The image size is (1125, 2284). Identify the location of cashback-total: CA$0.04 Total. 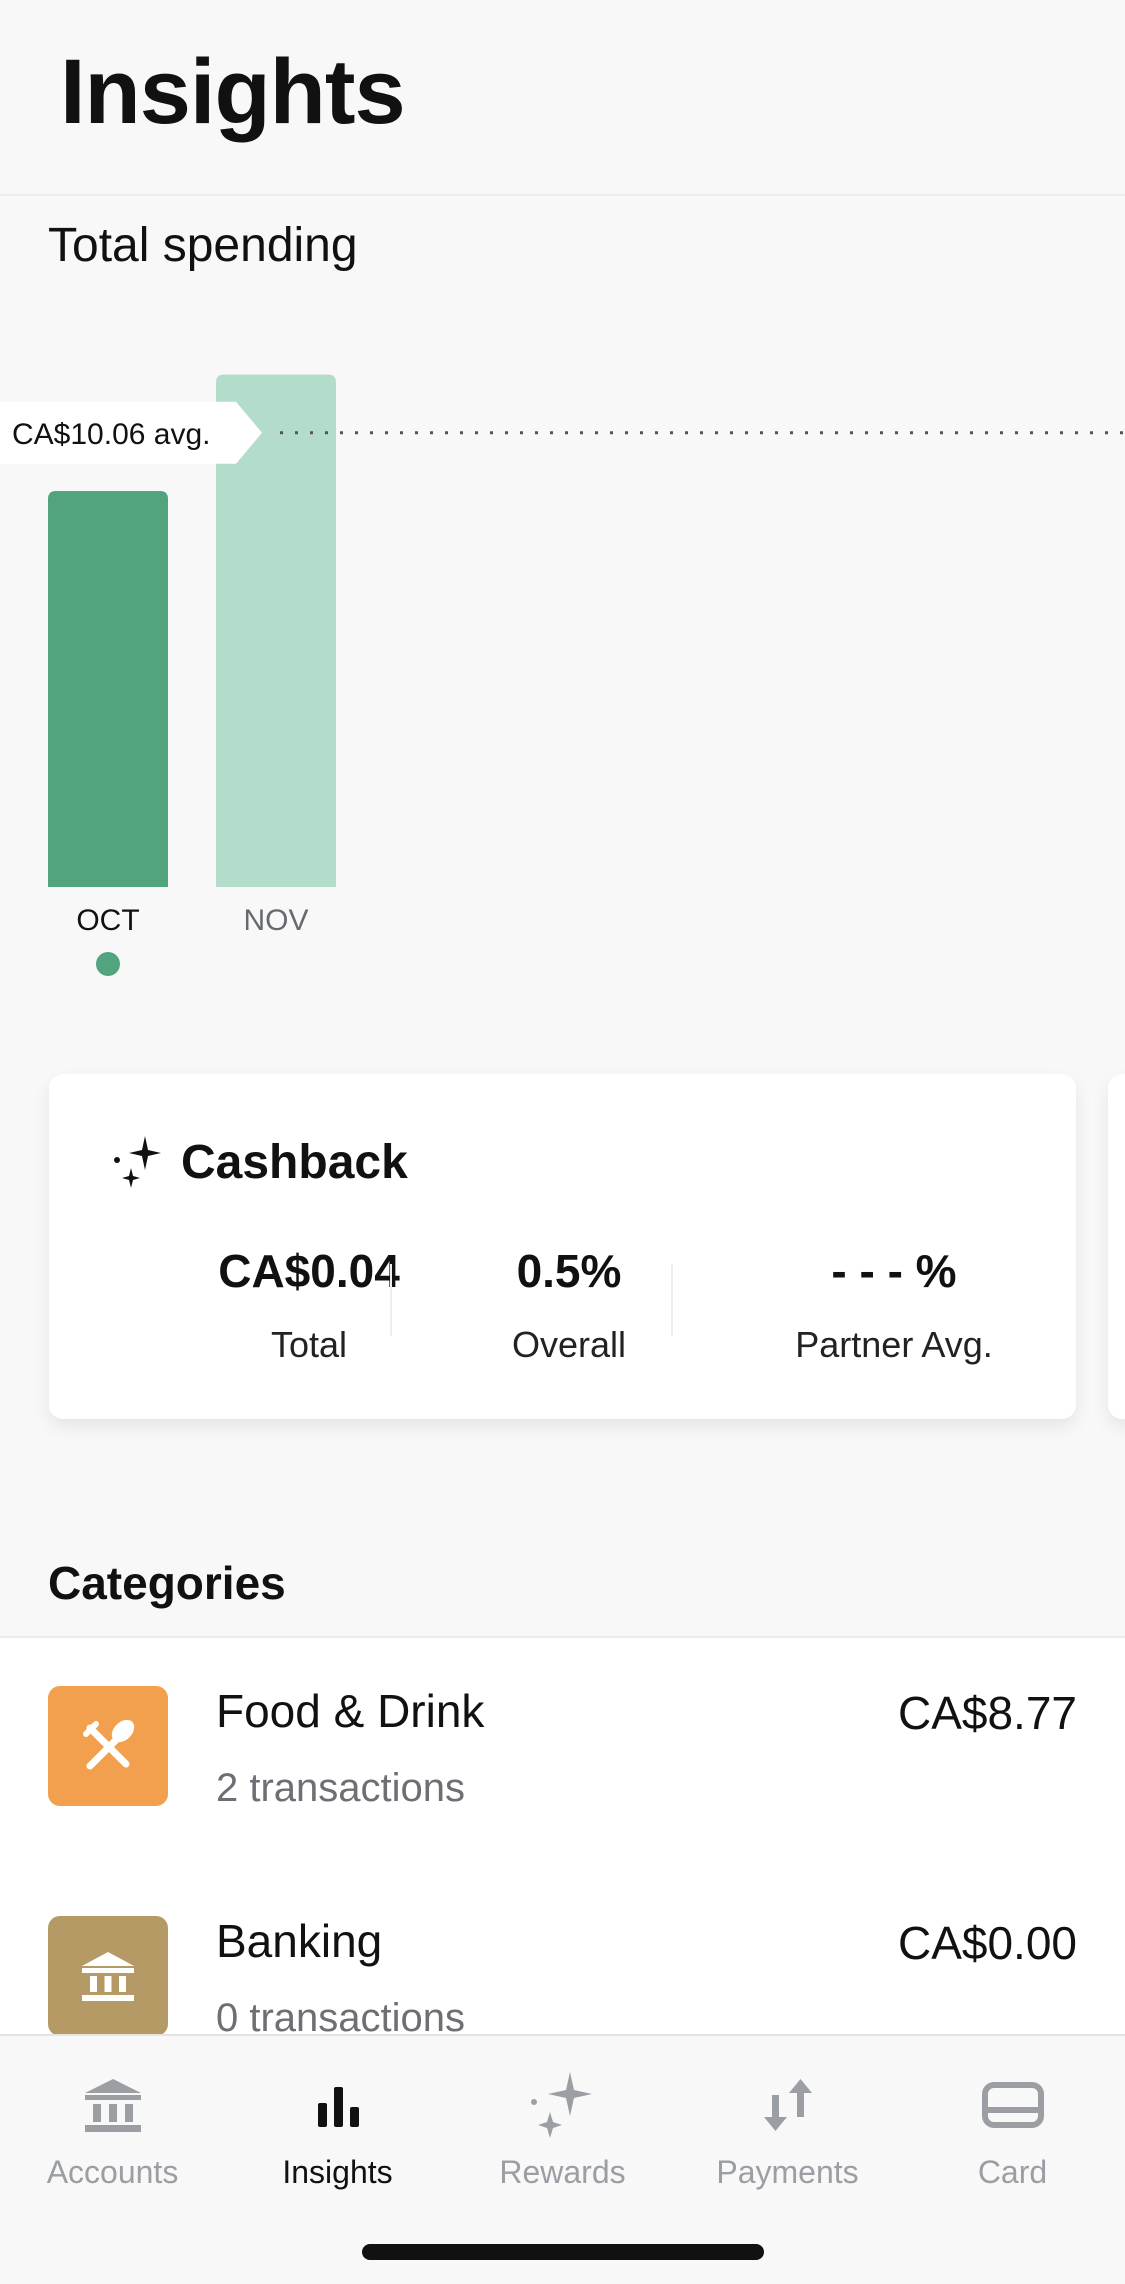
(309, 1305).